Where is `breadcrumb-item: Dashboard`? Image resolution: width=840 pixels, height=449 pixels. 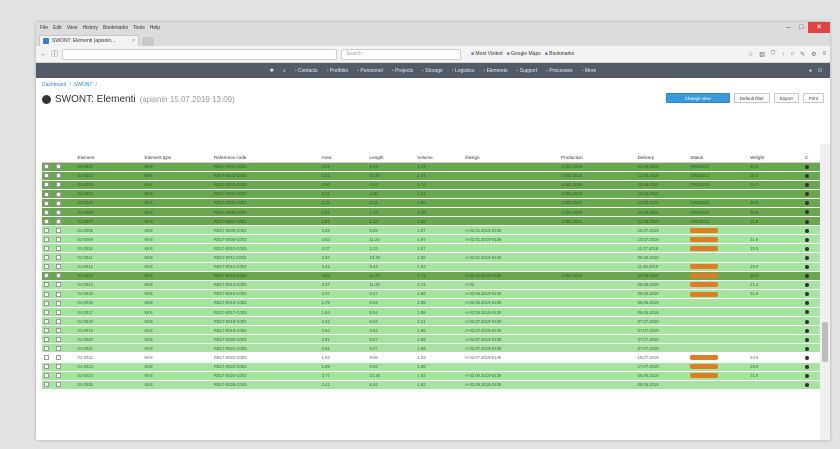
breadcrumb-item: Dashboard is located at coordinates (54, 85).